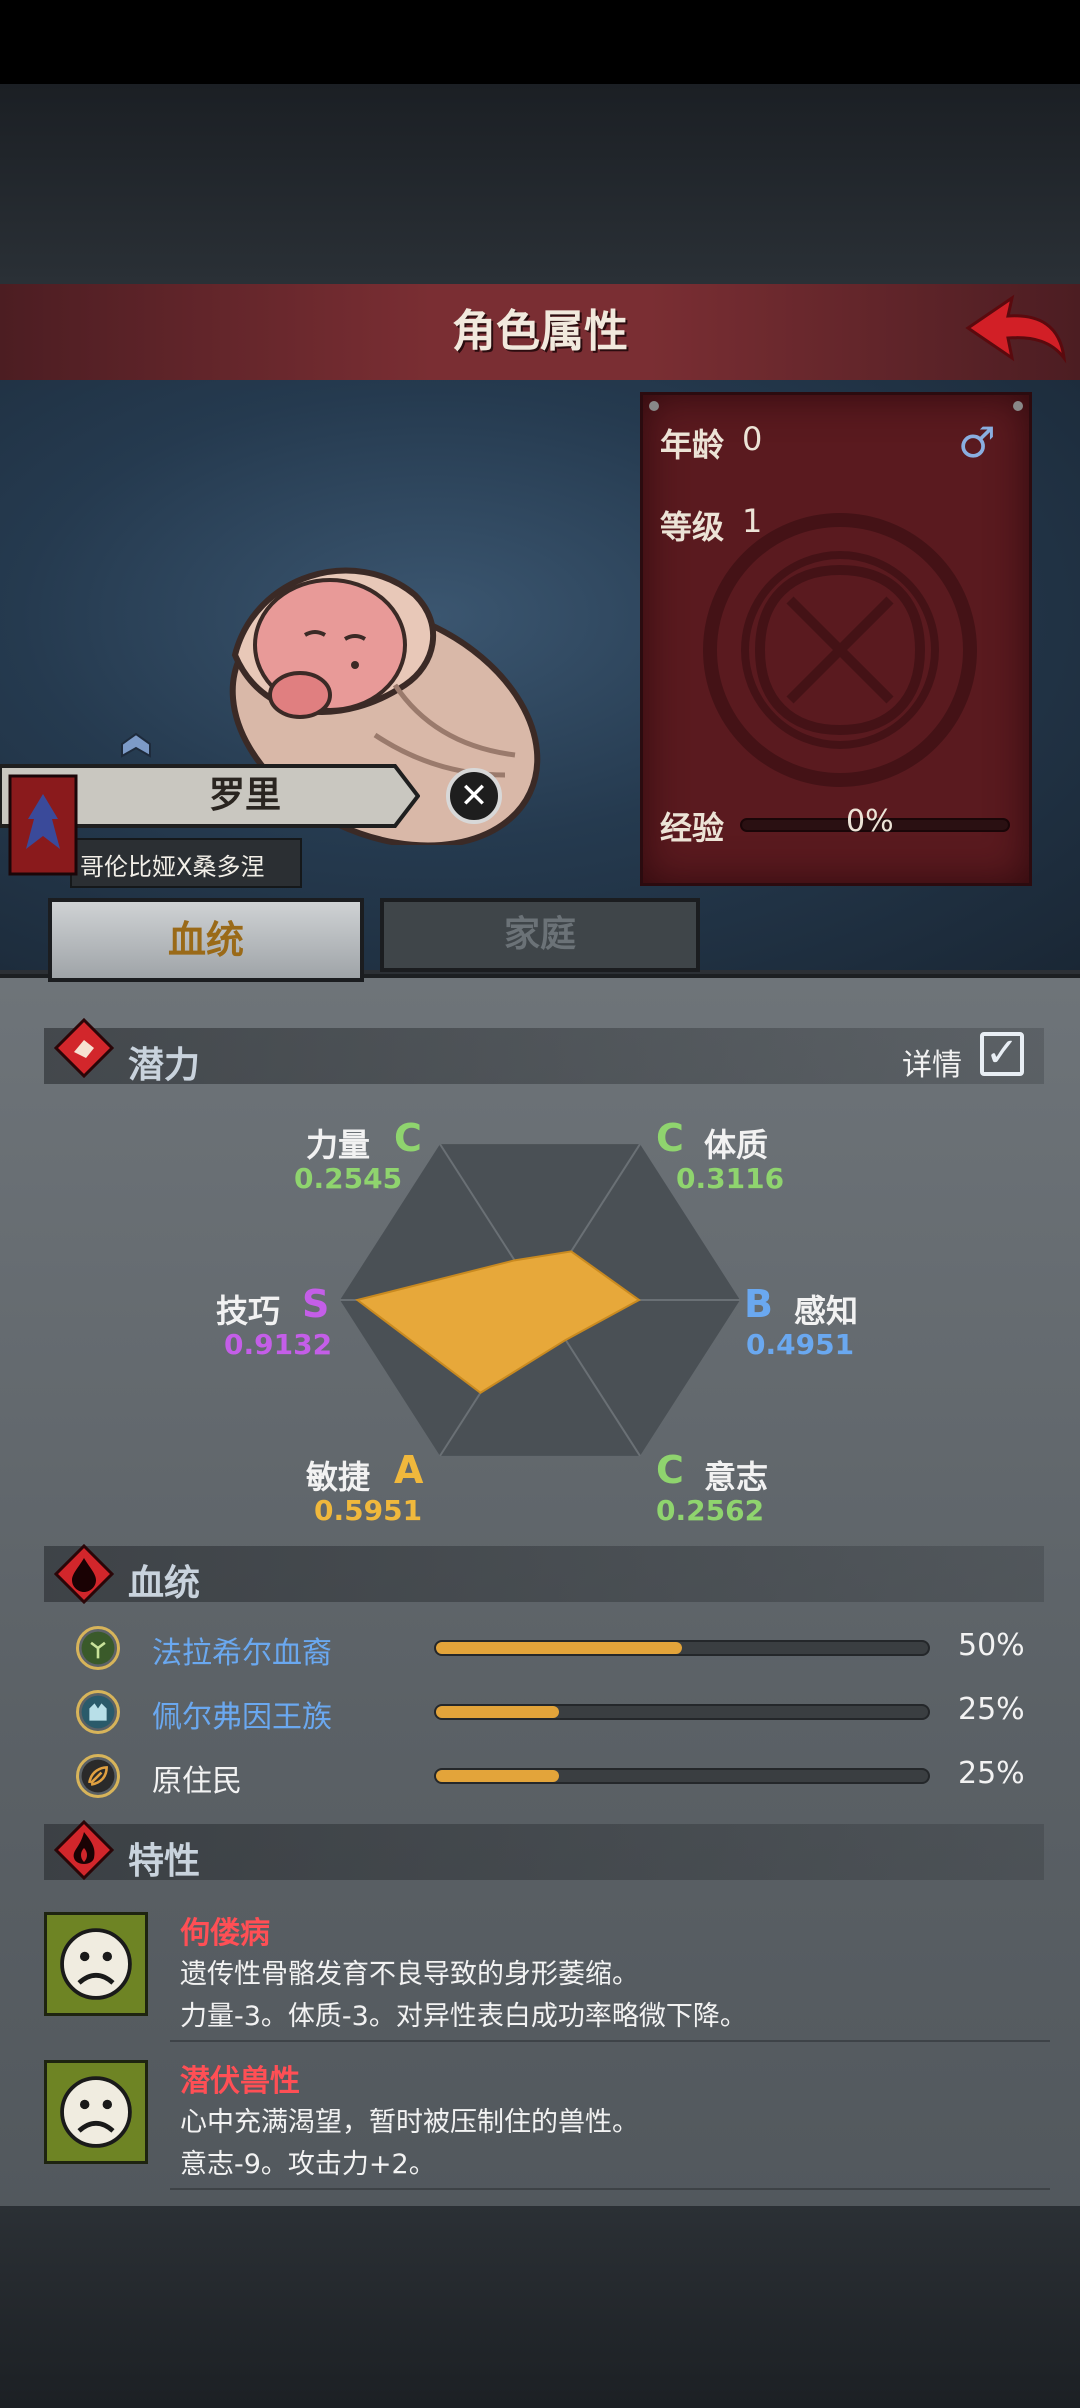 This screenshot has height=2408, width=1080. What do you see at coordinates (338, 1145) in the screenshot?
I see `stat-name-strength: 力量` at bounding box center [338, 1145].